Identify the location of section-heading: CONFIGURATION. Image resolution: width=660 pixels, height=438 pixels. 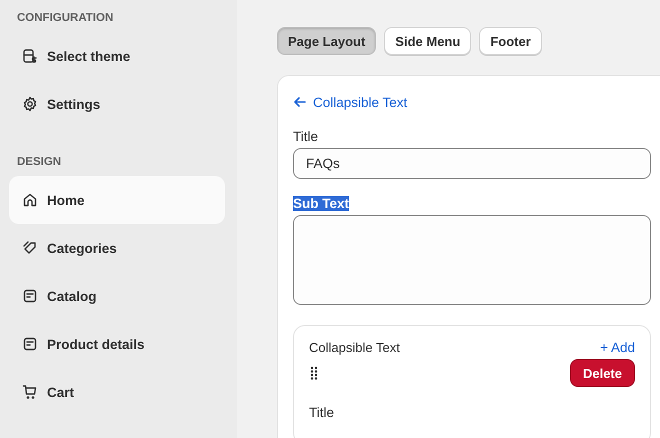
(65, 18).